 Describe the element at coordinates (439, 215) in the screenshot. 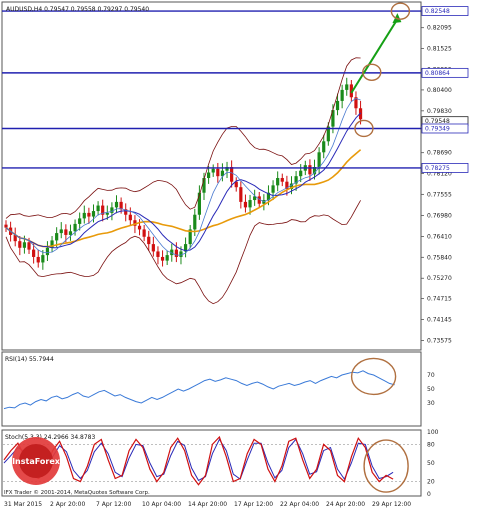

I see `y-tick-label: 0.76980` at that location.